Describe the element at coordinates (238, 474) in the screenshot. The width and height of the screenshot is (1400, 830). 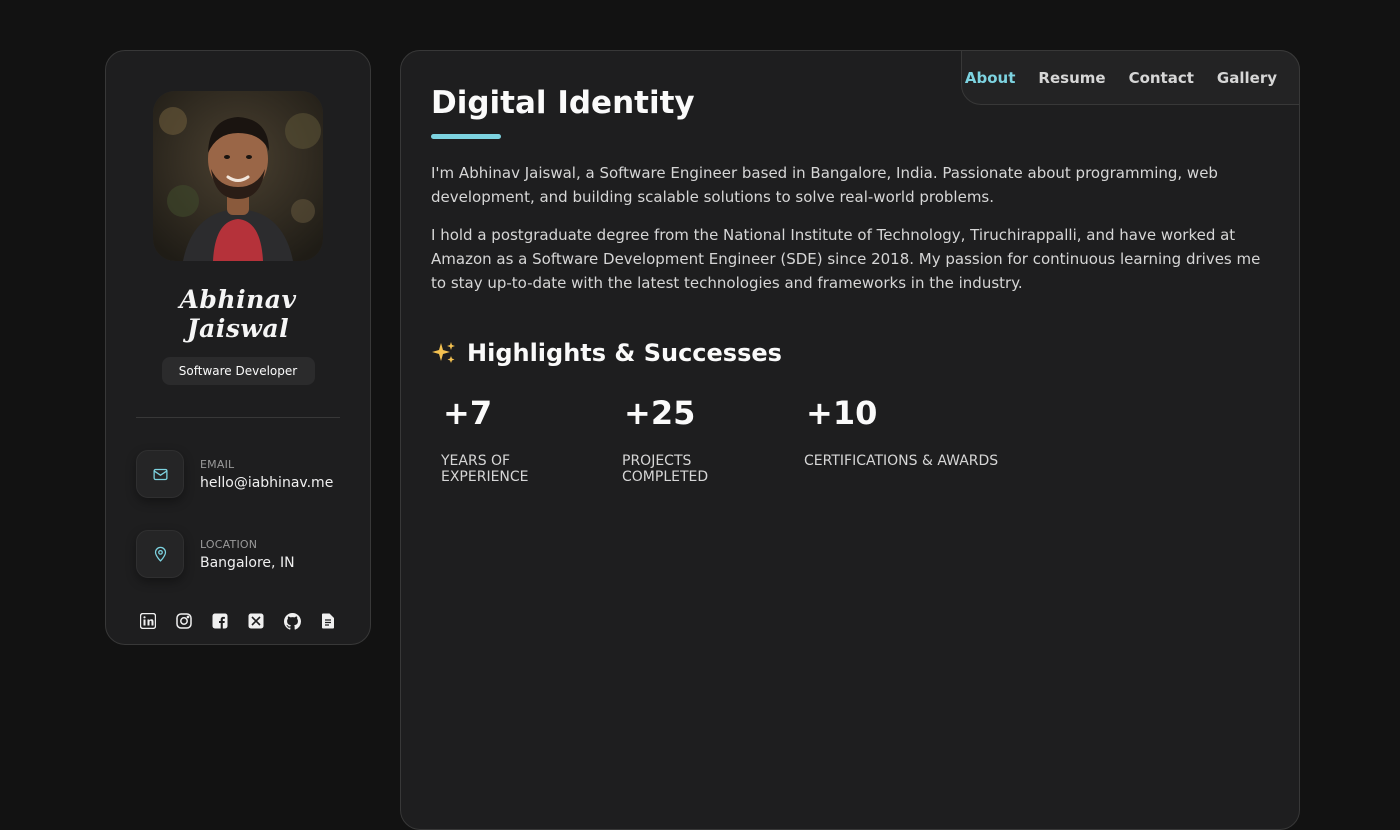
I see `contact-email: EMAIL hello@iabhinav.me` at that location.